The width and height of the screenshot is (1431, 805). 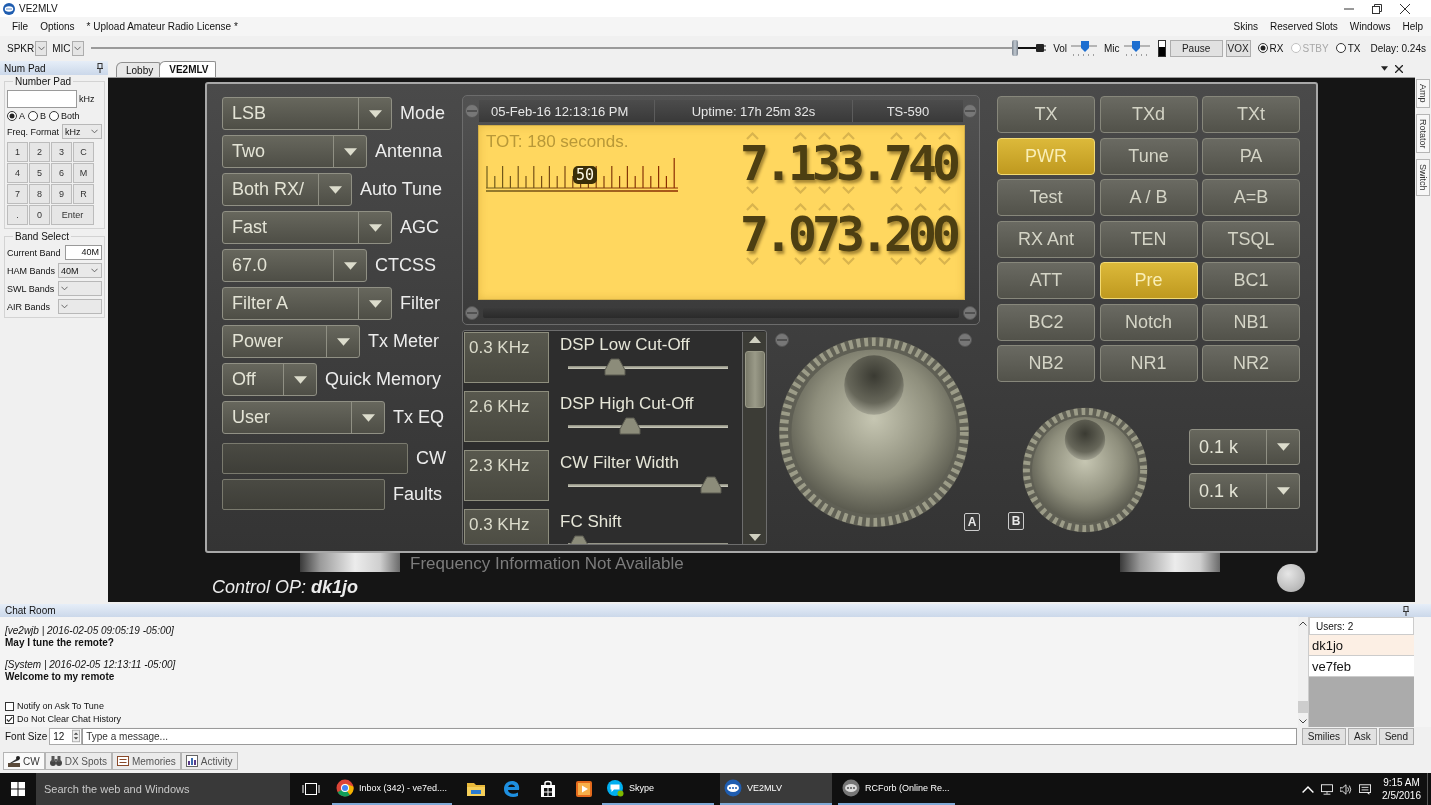 What do you see at coordinates (1291, 578) in the screenshot?
I see `round-button` at bounding box center [1291, 578].